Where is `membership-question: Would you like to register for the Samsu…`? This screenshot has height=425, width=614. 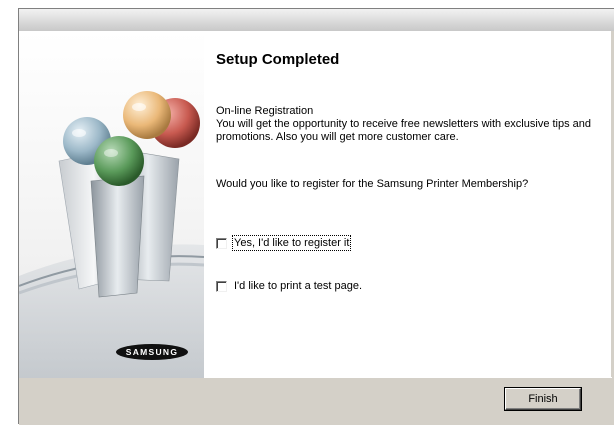 membership-question: Would you like to register for the Samsu… is located at coordinates (372, 184).